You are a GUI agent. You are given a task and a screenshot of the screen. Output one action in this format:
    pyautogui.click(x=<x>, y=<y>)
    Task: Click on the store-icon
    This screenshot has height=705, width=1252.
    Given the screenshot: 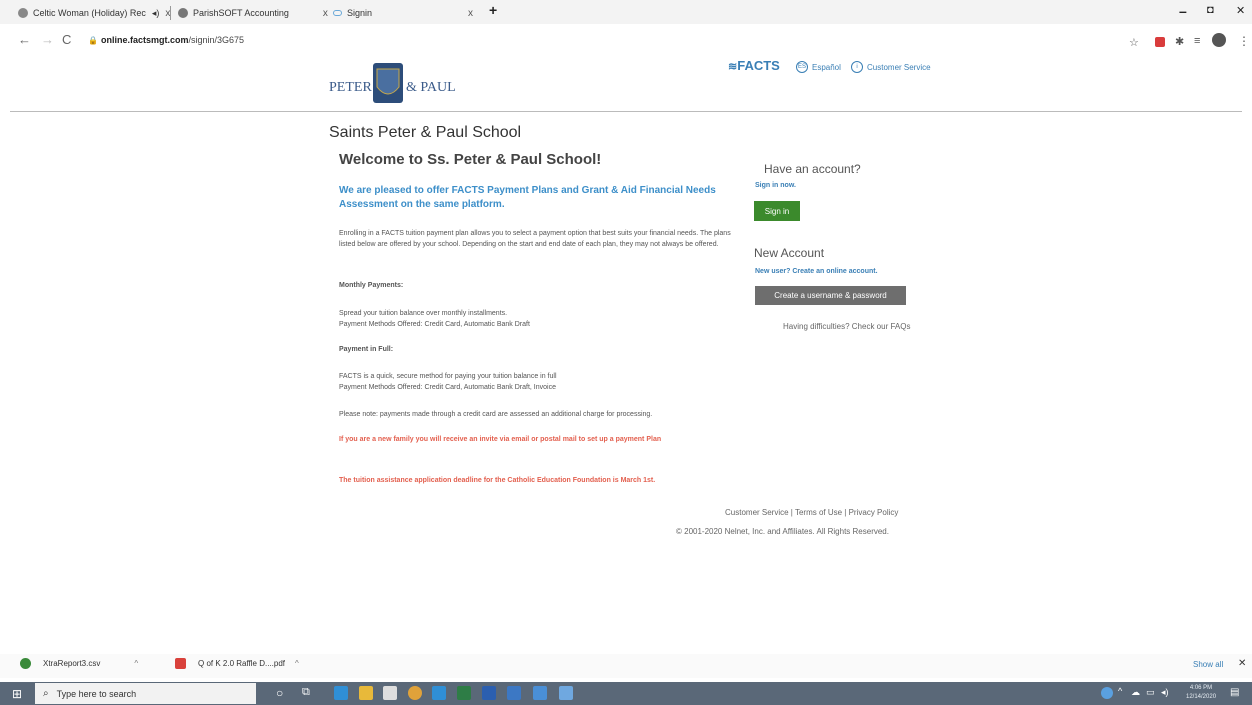 What is the action you would take?
    pyautogui.click(x=390, y=693)
    